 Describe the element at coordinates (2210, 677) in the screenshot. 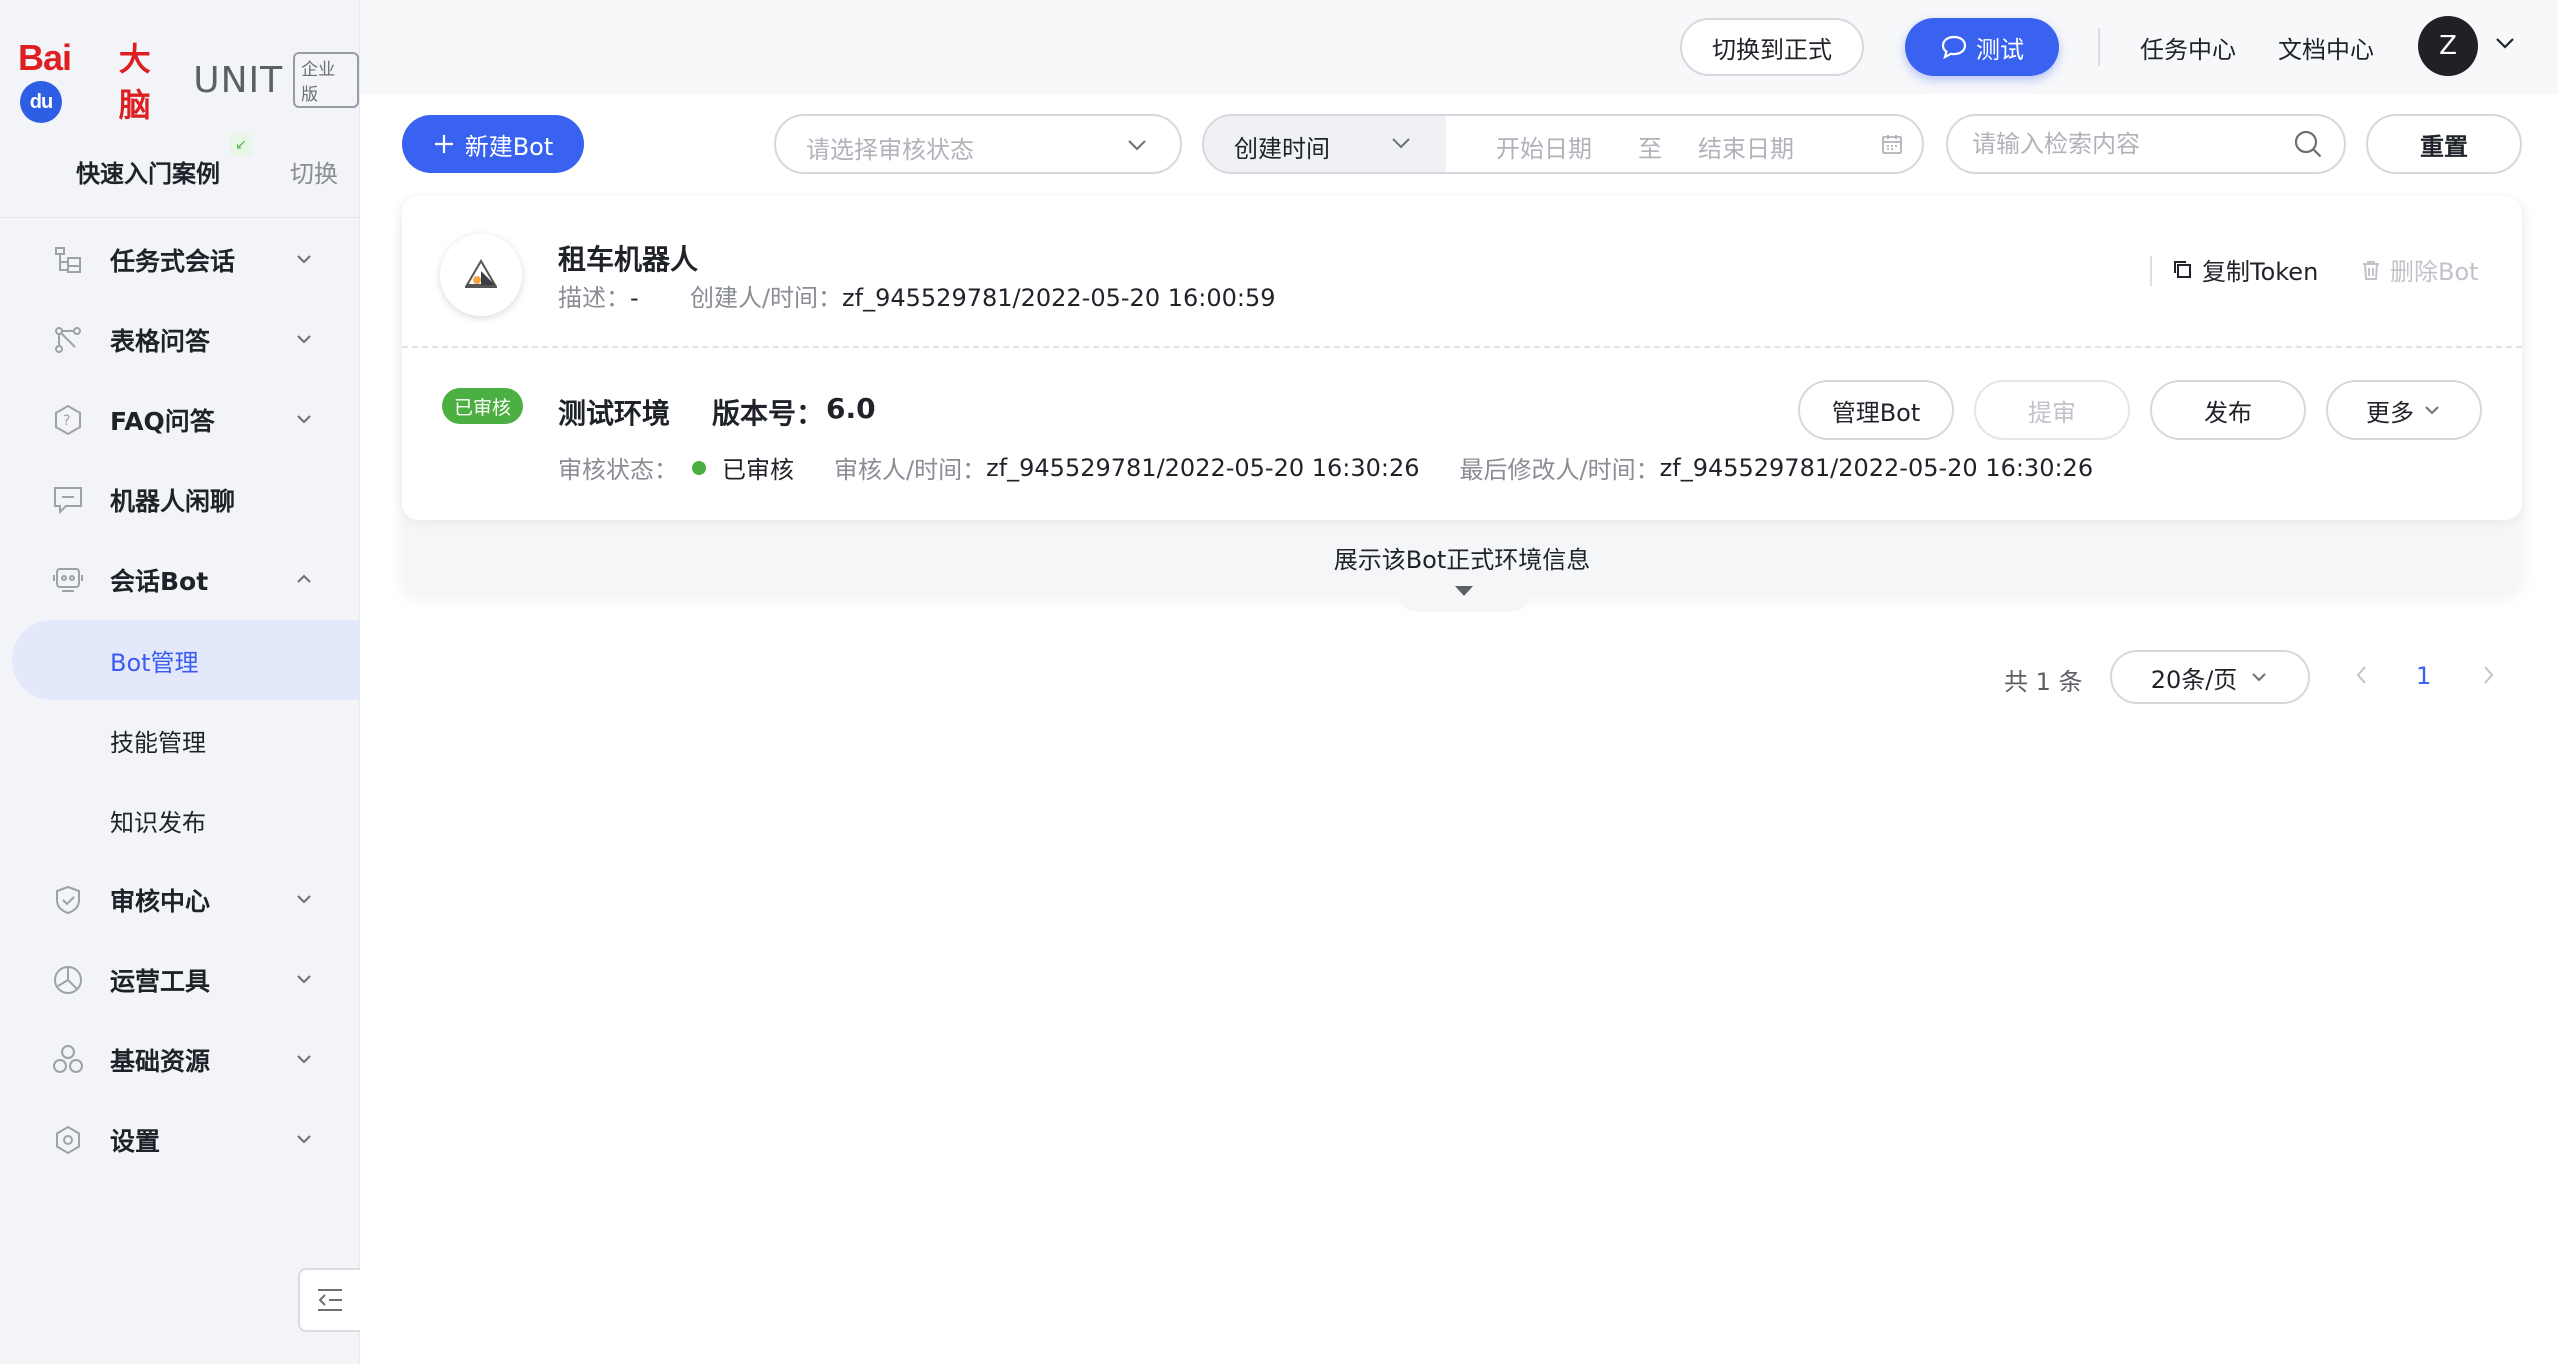

I see `page-size-select: 20条/页` at that location.